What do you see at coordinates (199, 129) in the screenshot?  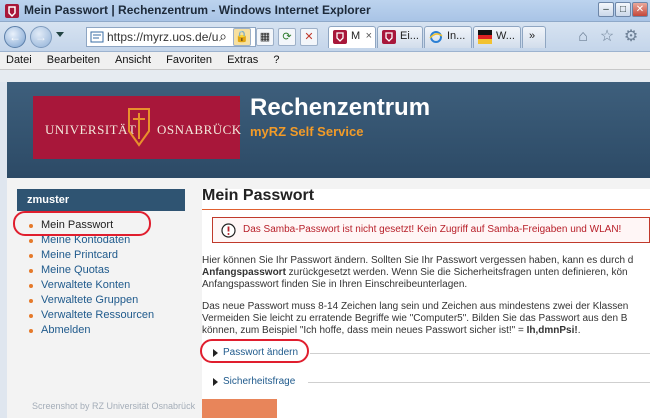 I see `logo-text-right: OSNABRÜCK` at bounding box center [199, 129].